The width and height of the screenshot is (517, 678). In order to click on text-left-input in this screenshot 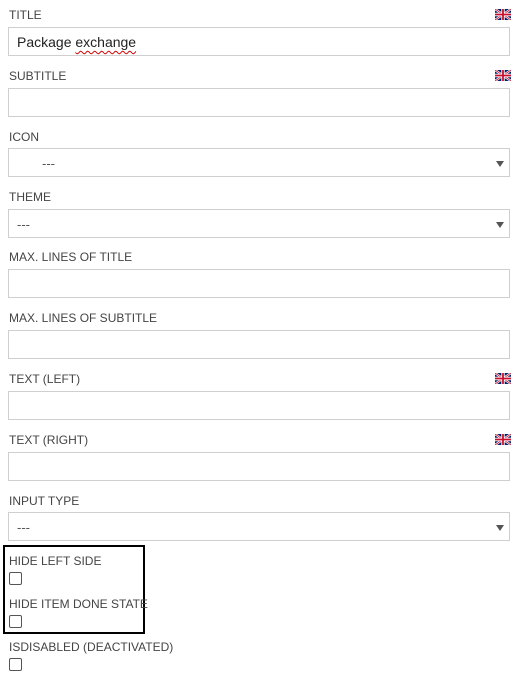, I will do `click(259, 405)`.